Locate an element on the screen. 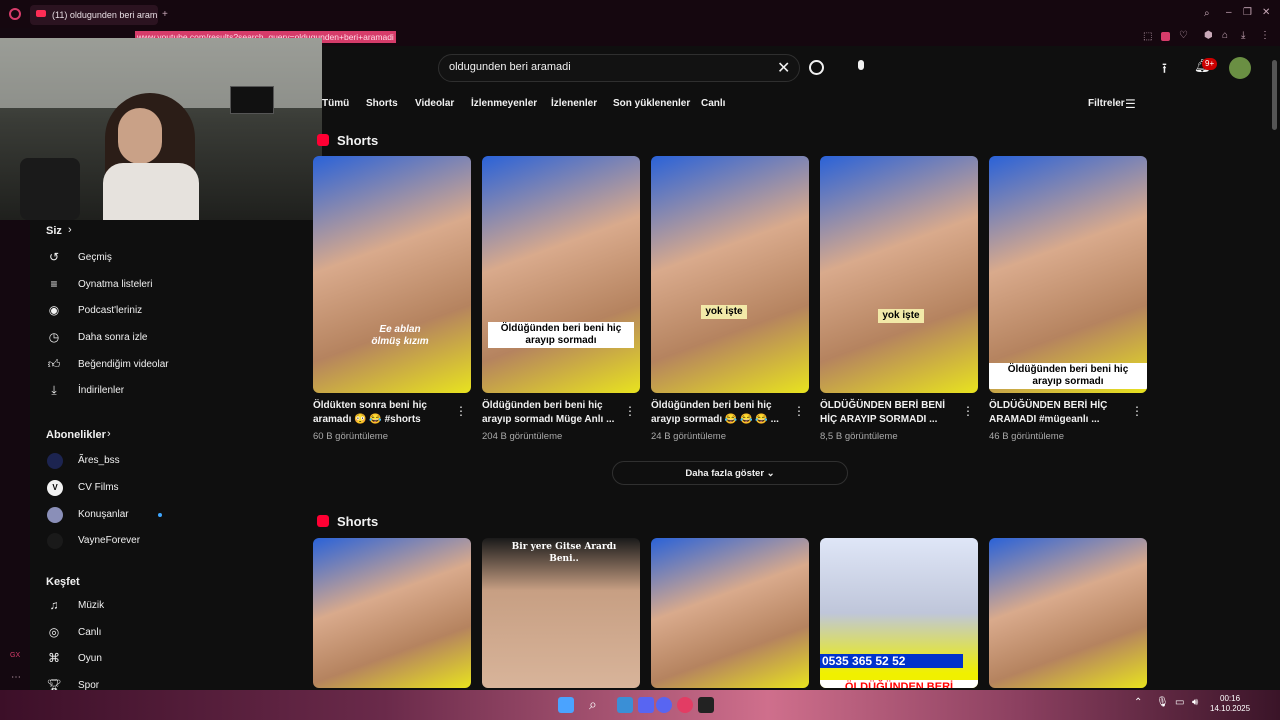 The width and height of the screenshot is (1280, 720). chip-videos: Videolar is located at coordinates (434, 103).